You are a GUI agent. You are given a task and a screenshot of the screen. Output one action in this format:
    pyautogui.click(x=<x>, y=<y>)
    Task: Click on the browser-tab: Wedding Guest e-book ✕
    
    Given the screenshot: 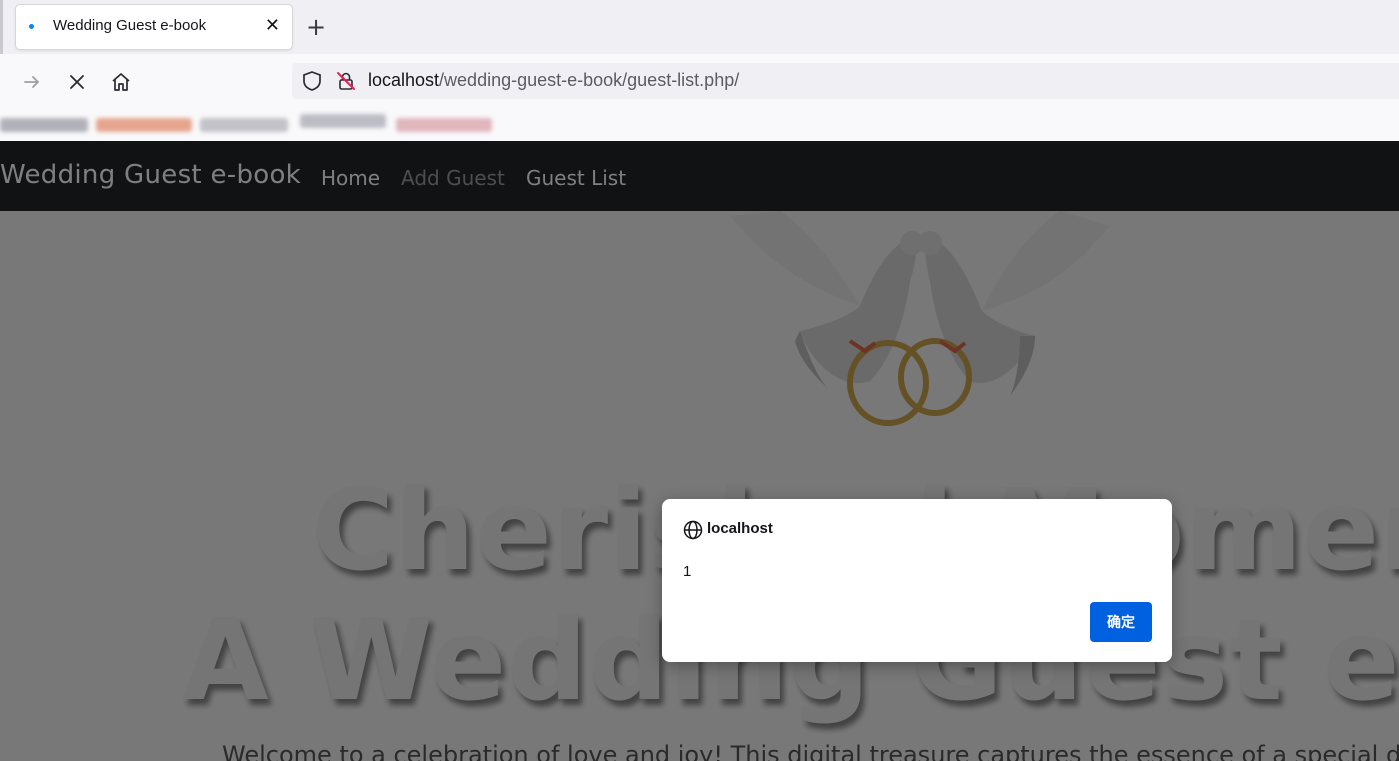 What is the action you would take?
    pyautogui.click(x=154, y=27)
    